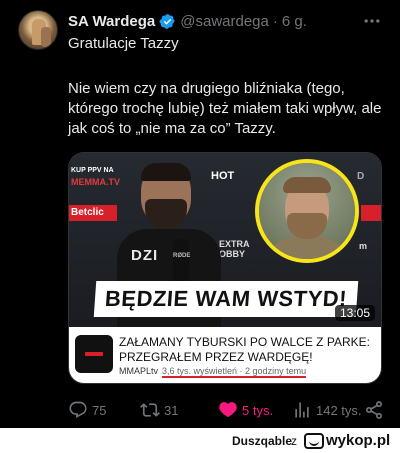 Image resolution: width=400 pixels, height=453 pixels. What do you see at coordinates (95, 182) in the screenshot?
I see `sponsor-memma: MEMMA.TV` at bounding box center [95, 182].